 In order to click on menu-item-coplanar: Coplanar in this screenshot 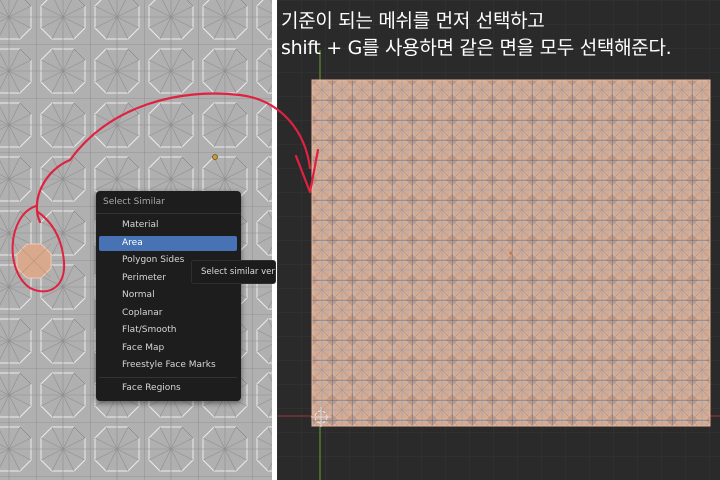, I will do `click(168, 313)`.